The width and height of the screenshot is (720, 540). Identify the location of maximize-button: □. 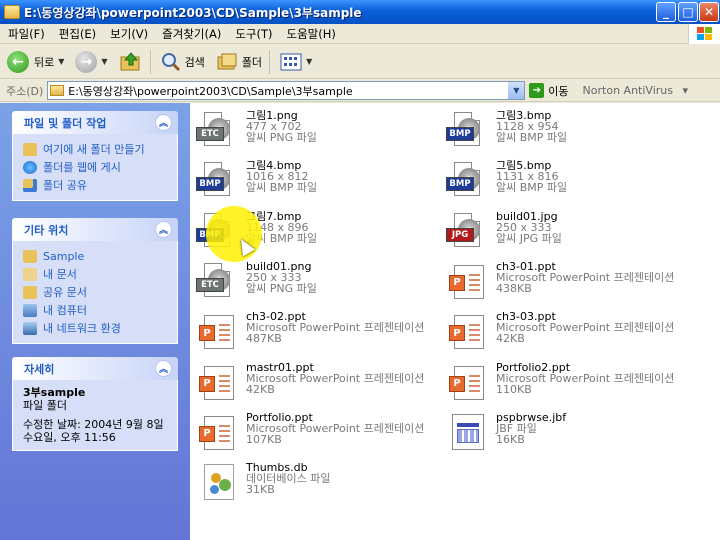
(688, 12).